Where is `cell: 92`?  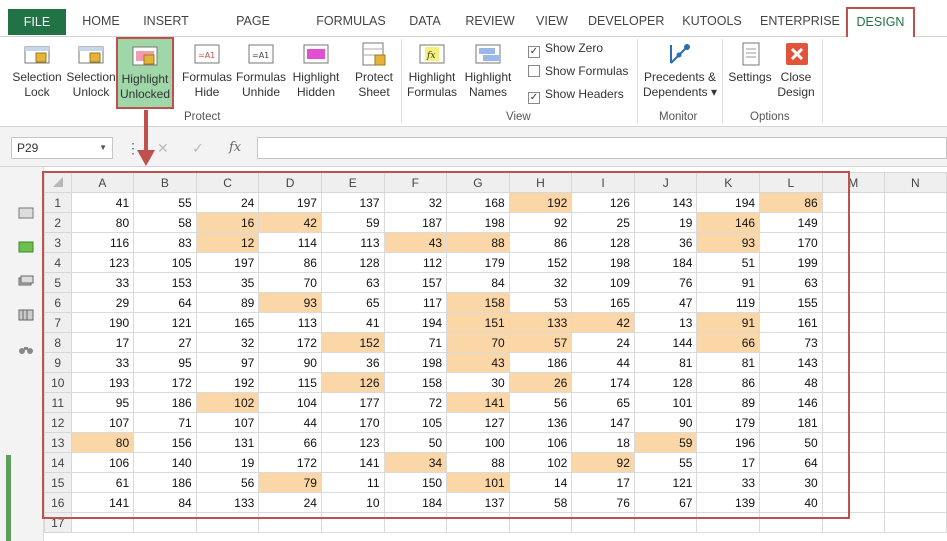
cell: 92 is located at coordinates (603, 462).